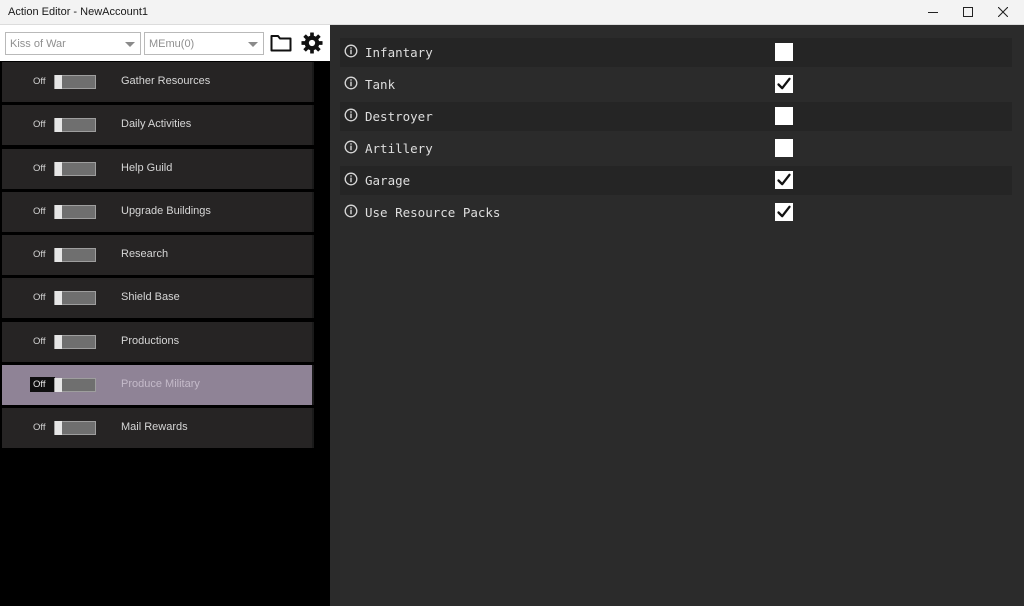  Describe the element at coordinates (166, 210) in the screenshot. I see `action-label: Upgrade Buildings` at that location.